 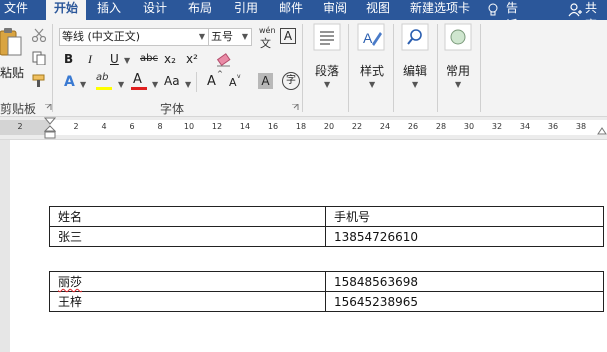 I want to click on ruler-number: 30, so click(x=469, y=126).